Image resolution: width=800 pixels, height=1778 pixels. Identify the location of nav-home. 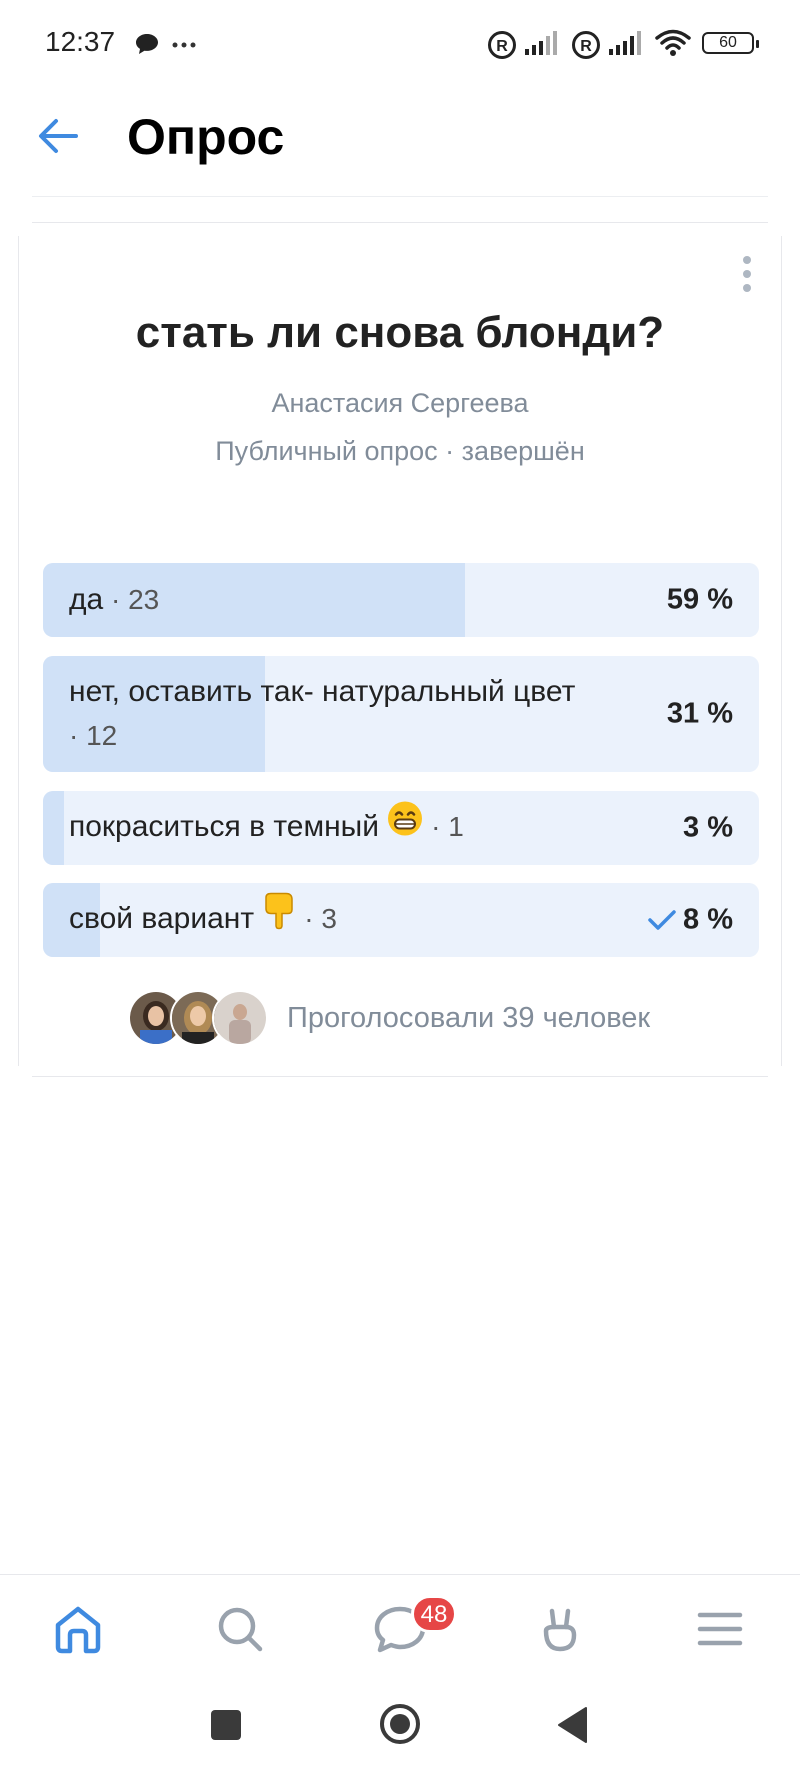
(80, 1629).